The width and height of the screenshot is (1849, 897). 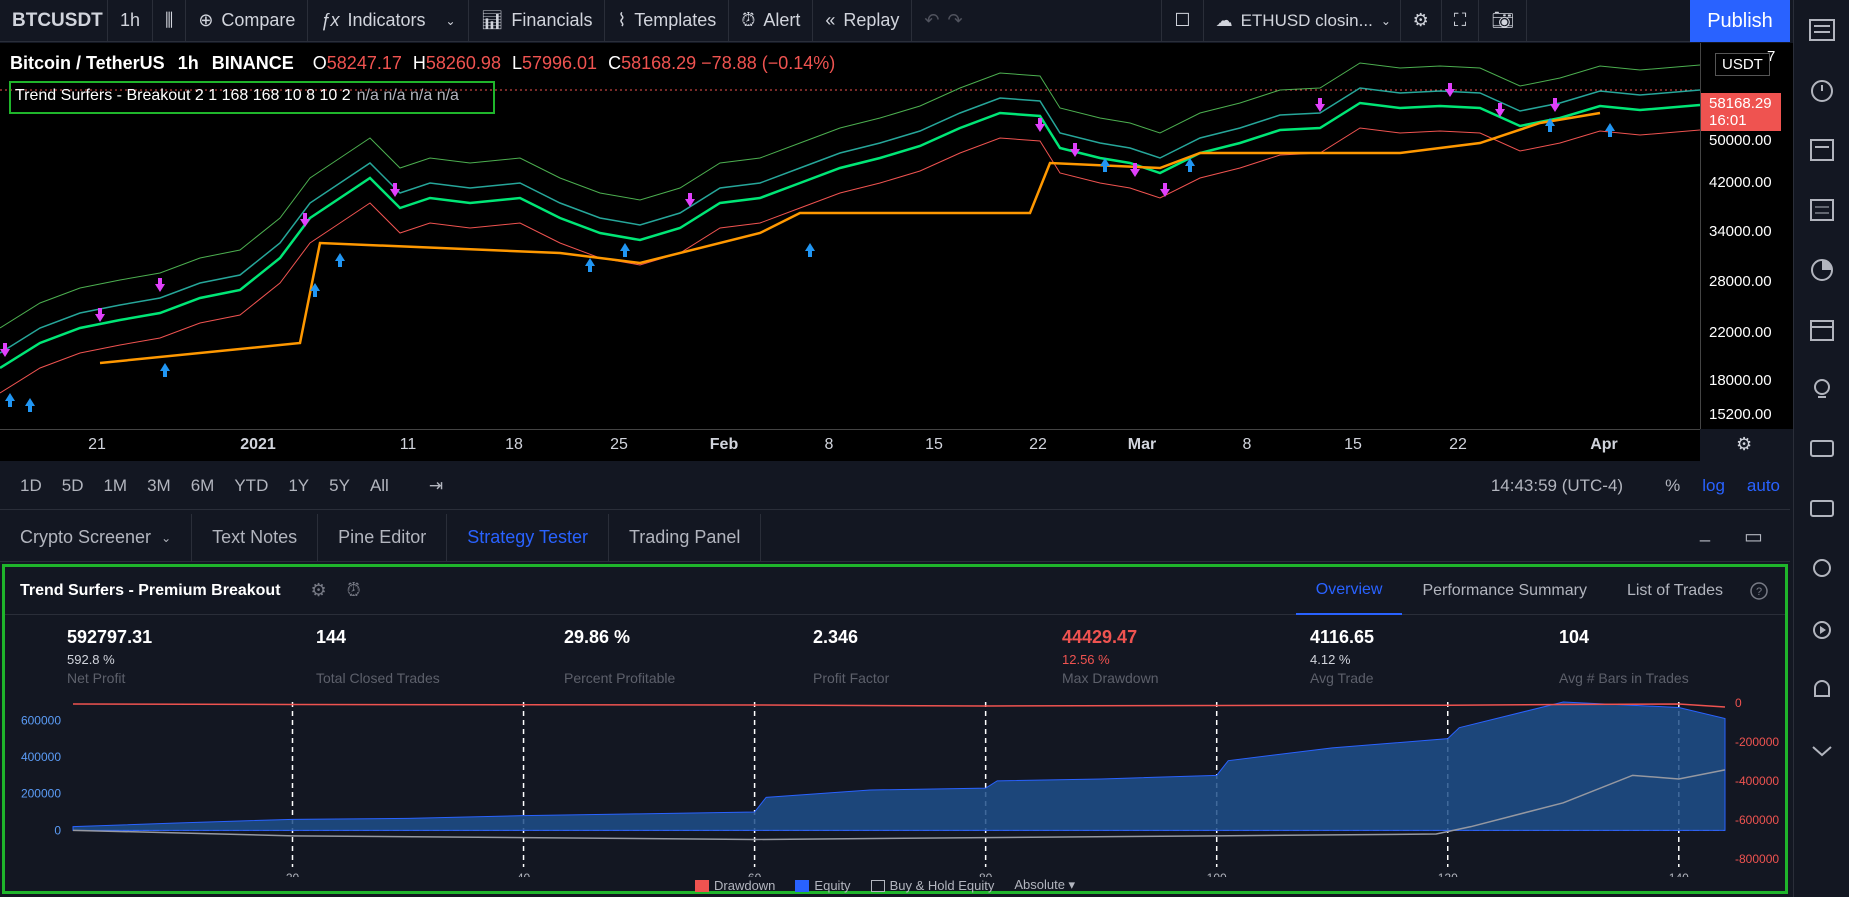 I want to click on time-tick: 21, so click(x=97, y=444).